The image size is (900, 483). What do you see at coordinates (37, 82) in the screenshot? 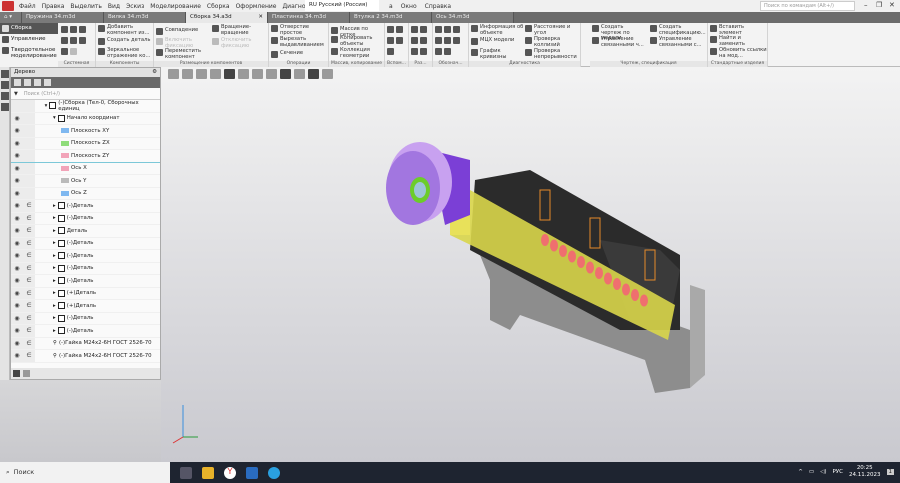
I see `tree-search-icon` at bounding box center [37, 82].